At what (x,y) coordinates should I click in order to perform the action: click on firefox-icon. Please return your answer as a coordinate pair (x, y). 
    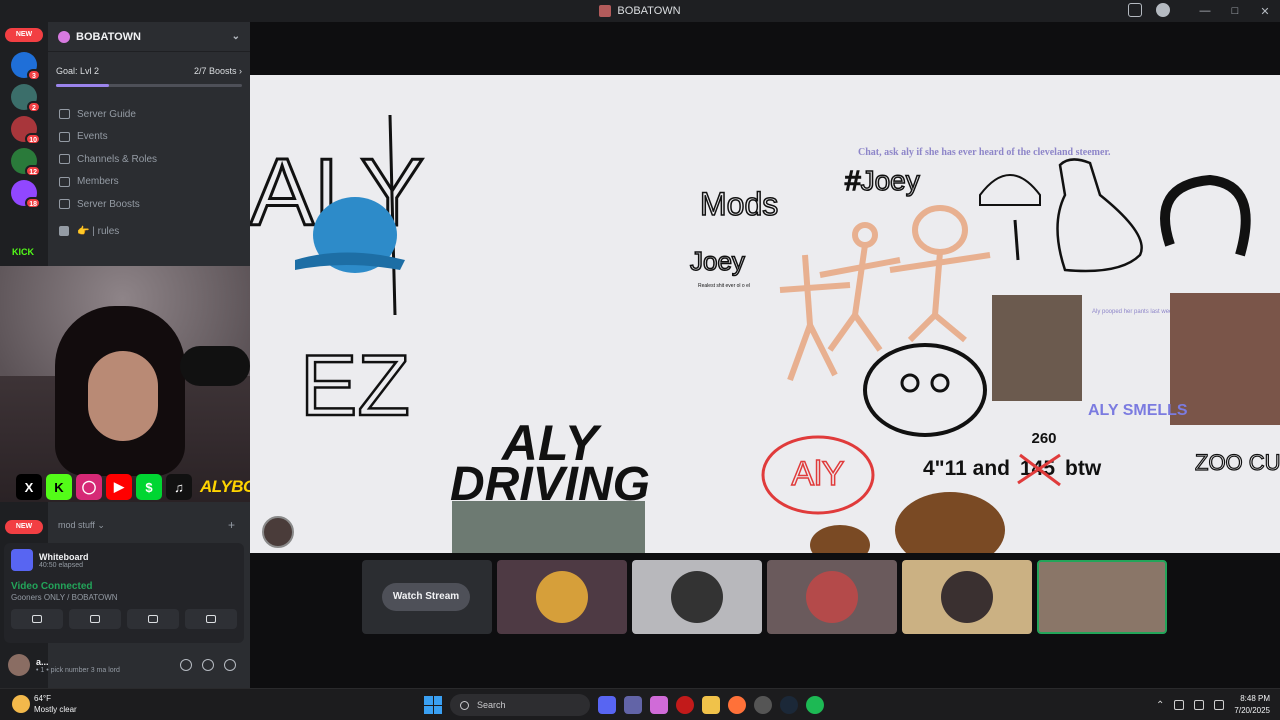
    Looking at the image, I should click on (737, 705).